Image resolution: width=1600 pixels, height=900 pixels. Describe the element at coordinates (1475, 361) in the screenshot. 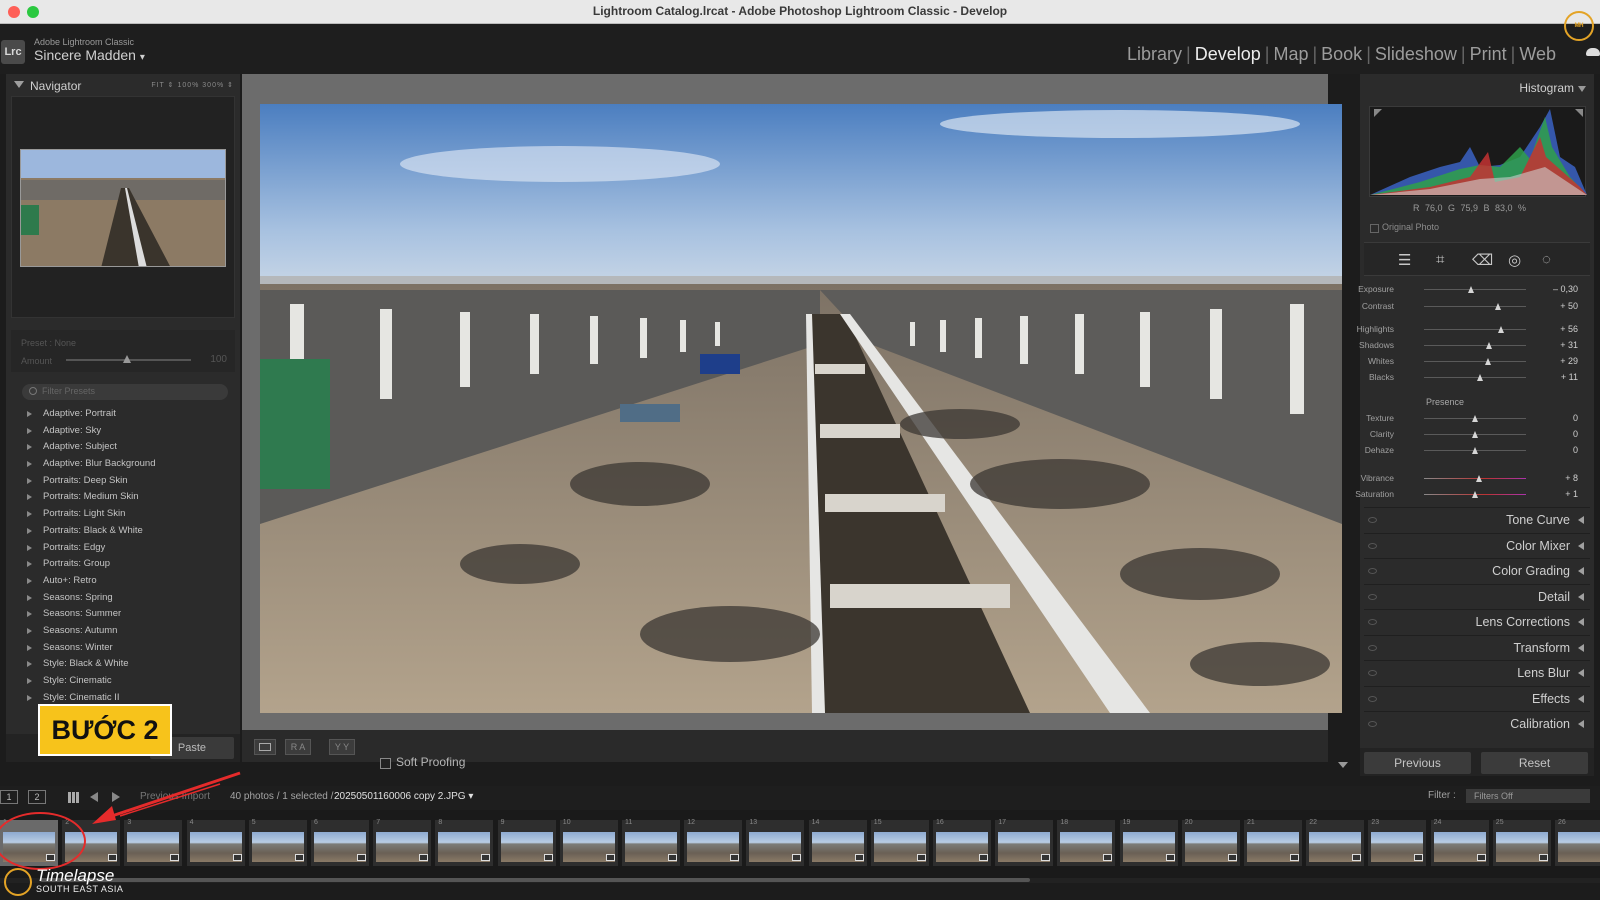

I see `slider-track-whites` at that location.